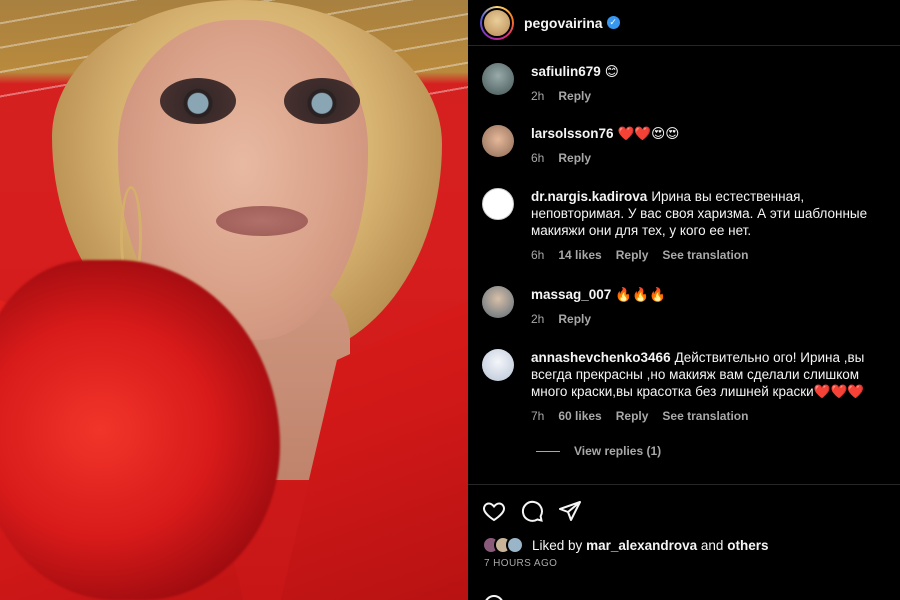 Image resolution: width=900 pixels, height=600 pixels. What do you see at coordinates (563, 23) in the screenshot?
I see `author-username: pegovairina` at bounding box center [563, 23].